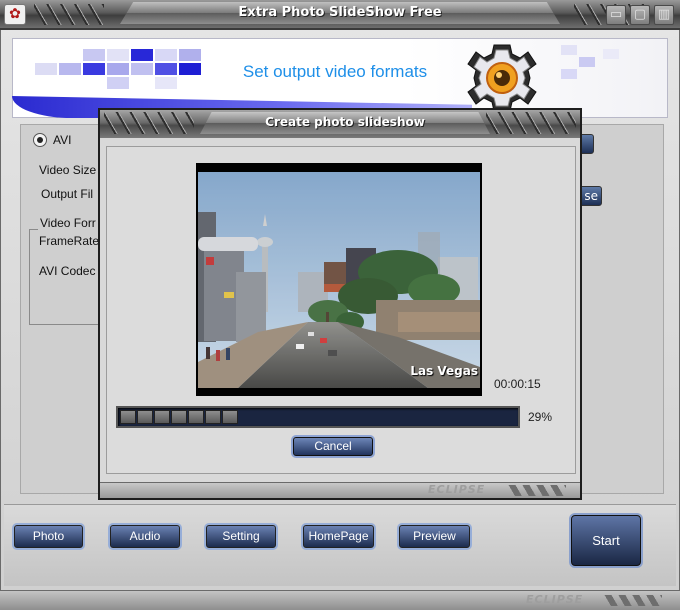  Describe the element at coordinates (69, 241) in the screenshot. I see `framerate-label: FrameRate` at that location.